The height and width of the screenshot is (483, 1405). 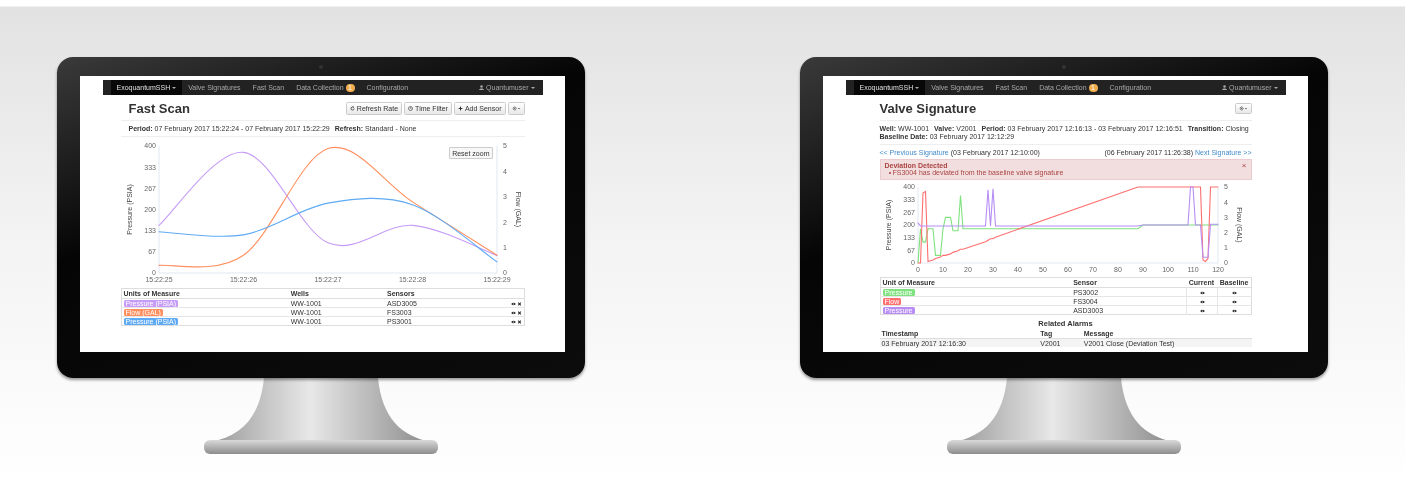 I want to click on close-button: ×, so click(x=1244, y=166).